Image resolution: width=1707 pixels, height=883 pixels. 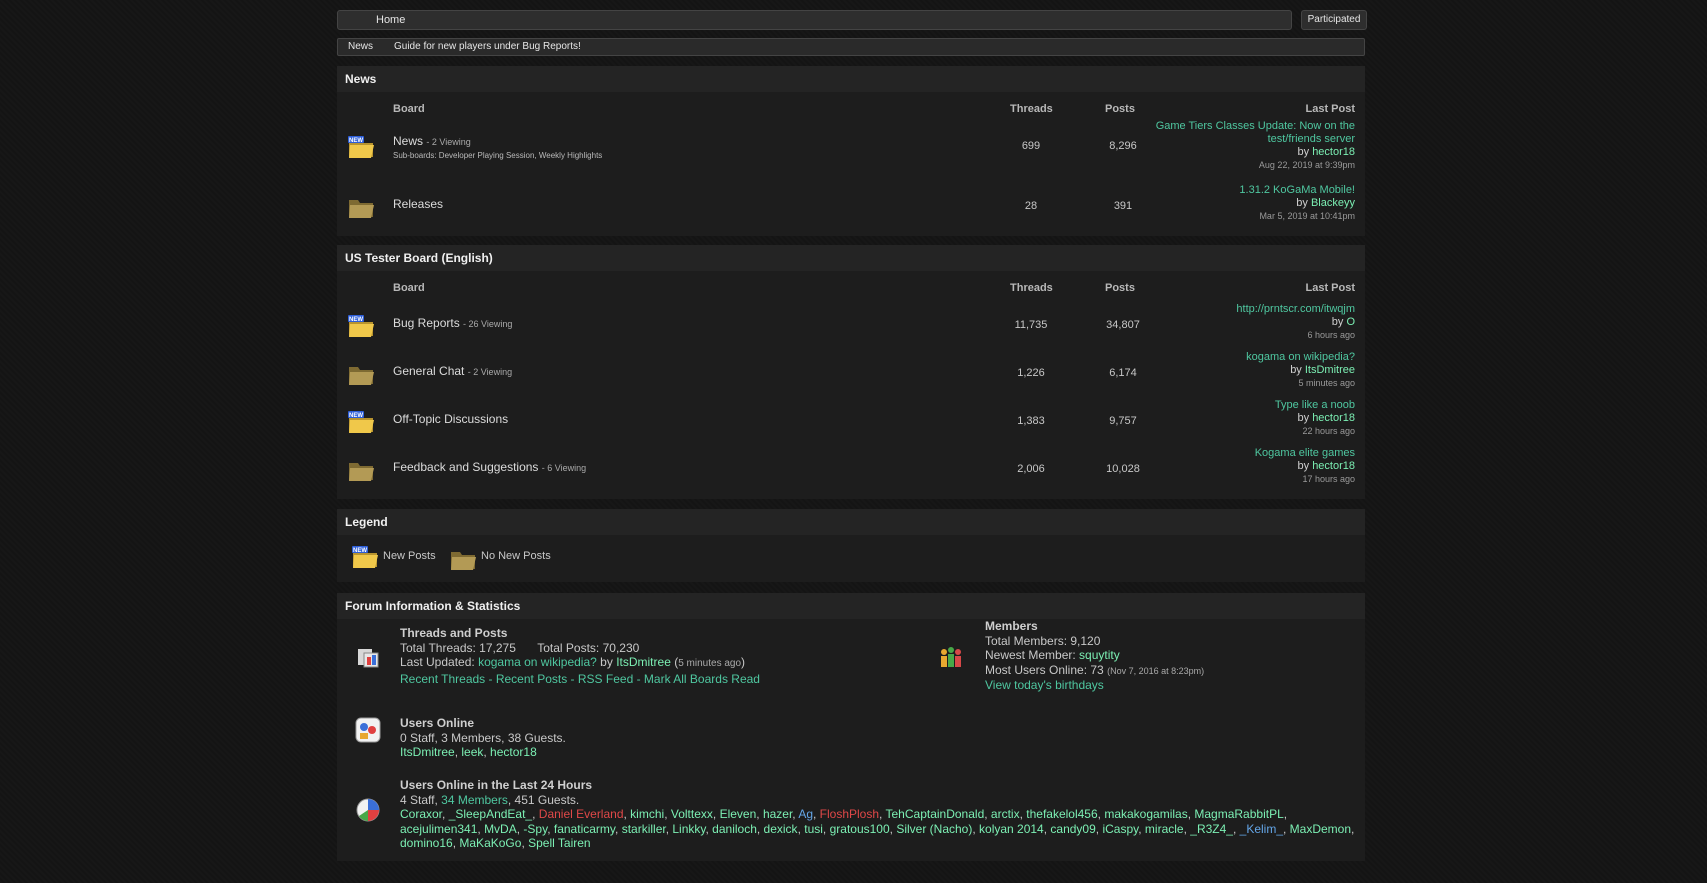 What do you see at coordinates (368, 810) in the screenshot?
I see `users-24h-icon` at bounding box center [368, 810].